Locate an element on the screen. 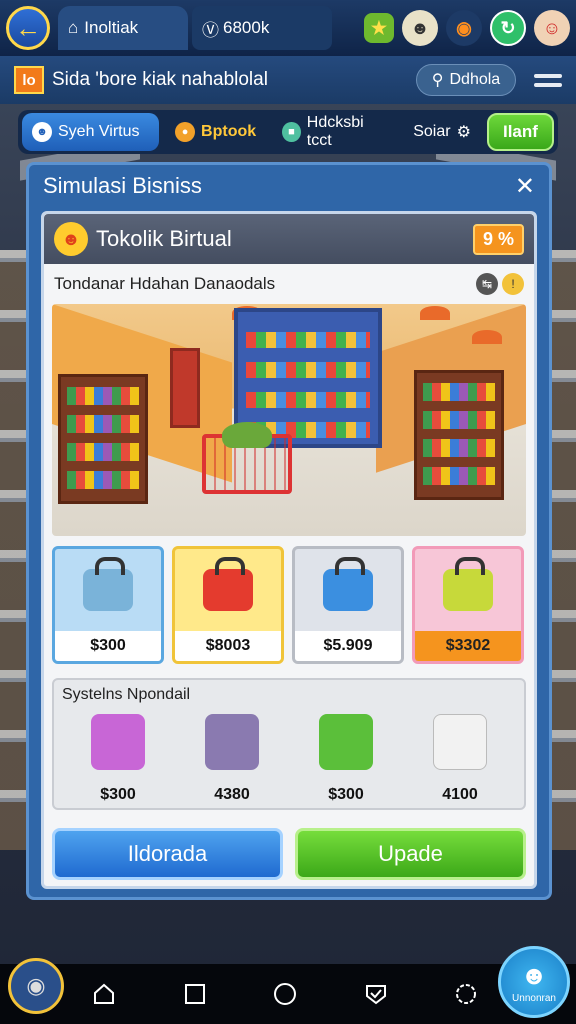 The image size is (576, 1024). action-label: Ilanf is located at coordinates (520, 131).